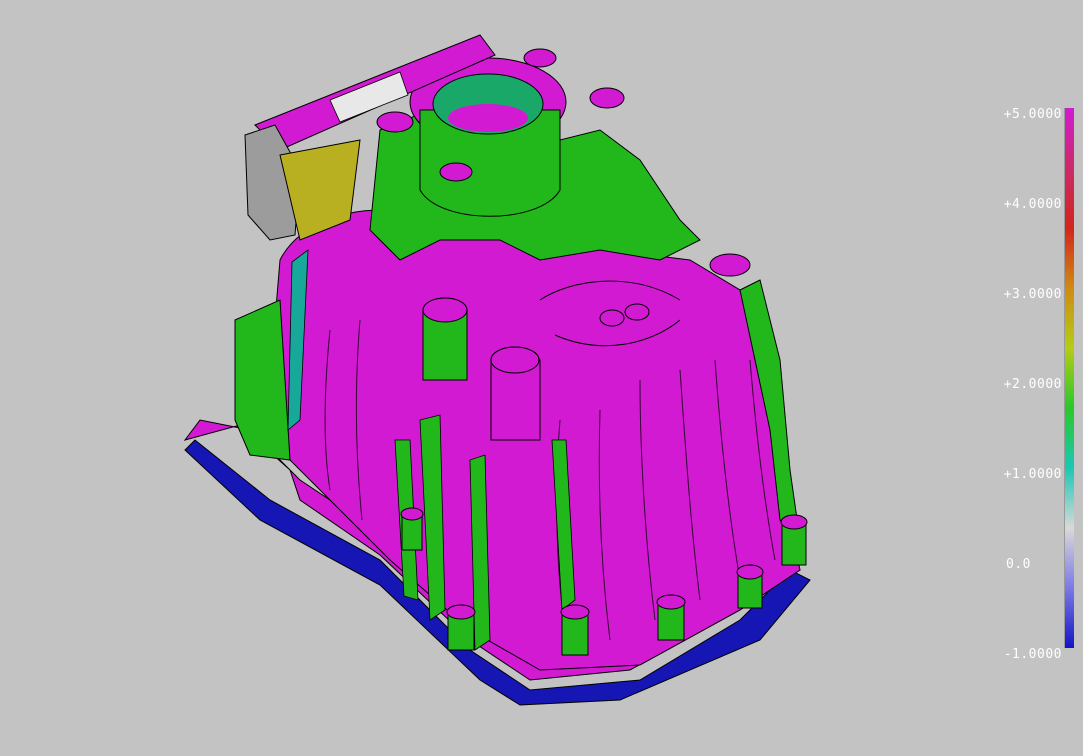  What do you see at coordinates (1032, 114) in the screenshot?
I see `legend-label-max: +5.0000` at bounding box center [1032, 114].